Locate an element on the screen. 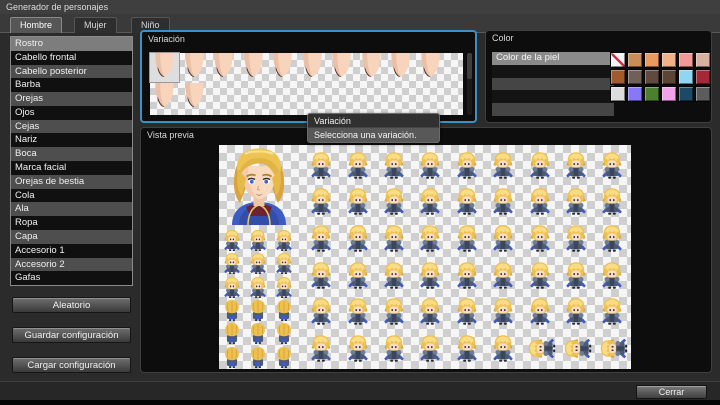 Image resolution: width=720 pixels, height=405 pixels. random-button: Aleatorio is located at coordinates (71, 305).